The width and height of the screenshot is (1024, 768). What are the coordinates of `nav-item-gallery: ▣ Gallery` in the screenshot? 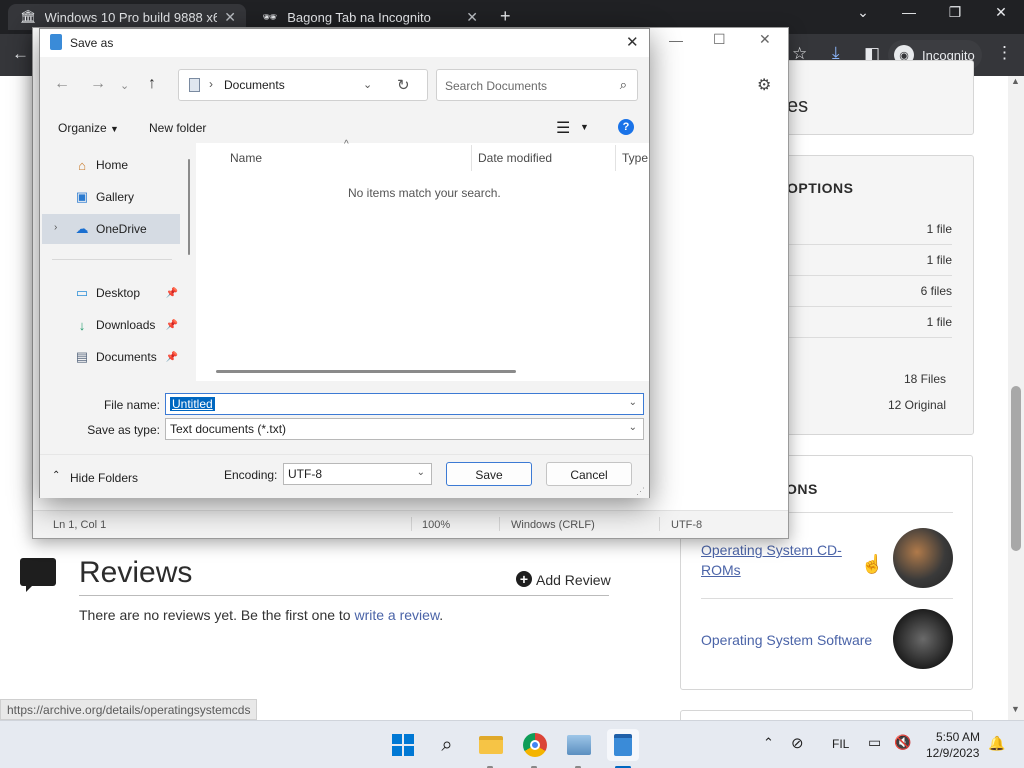 It's located at (111, 197).